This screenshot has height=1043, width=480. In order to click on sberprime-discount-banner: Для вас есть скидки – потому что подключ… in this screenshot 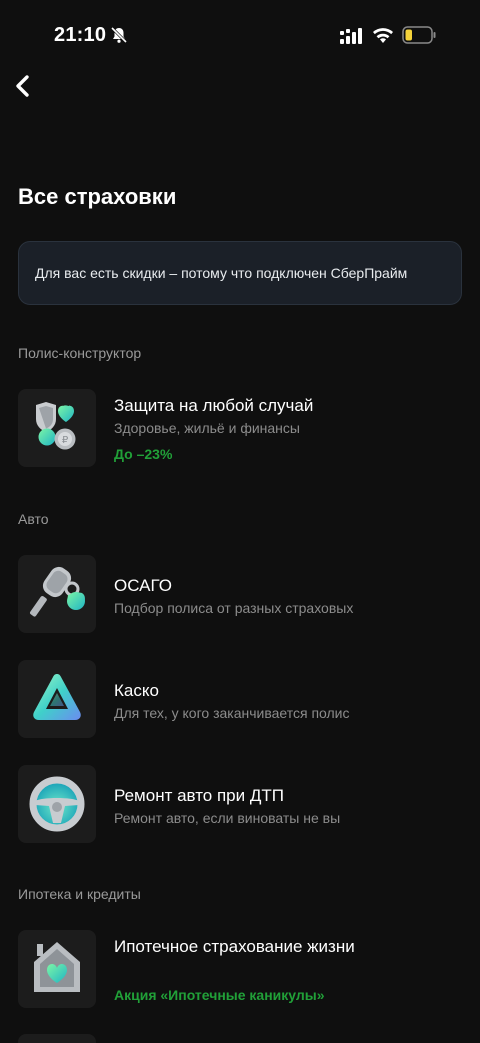, I will do `click(240, 273)`.